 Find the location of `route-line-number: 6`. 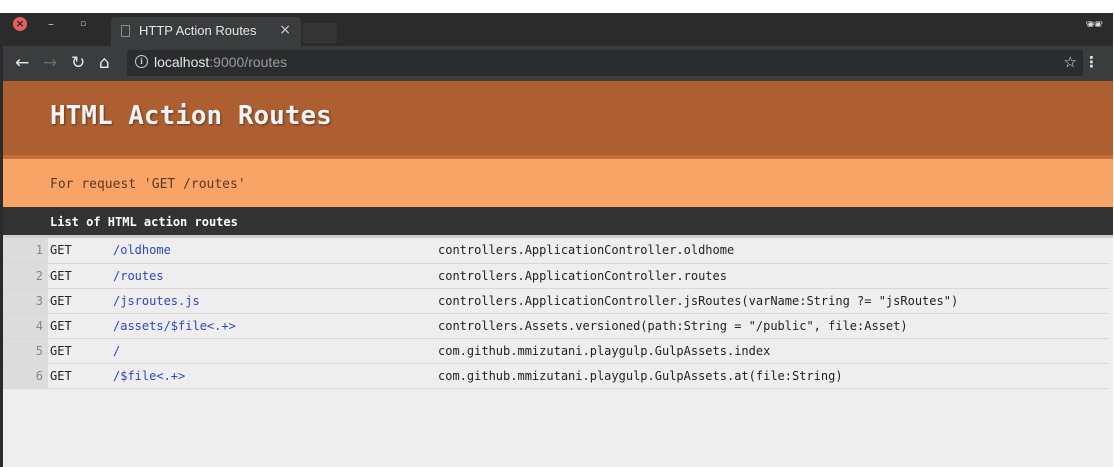

route-line-number: 6 is located at coordinates (25, 376).